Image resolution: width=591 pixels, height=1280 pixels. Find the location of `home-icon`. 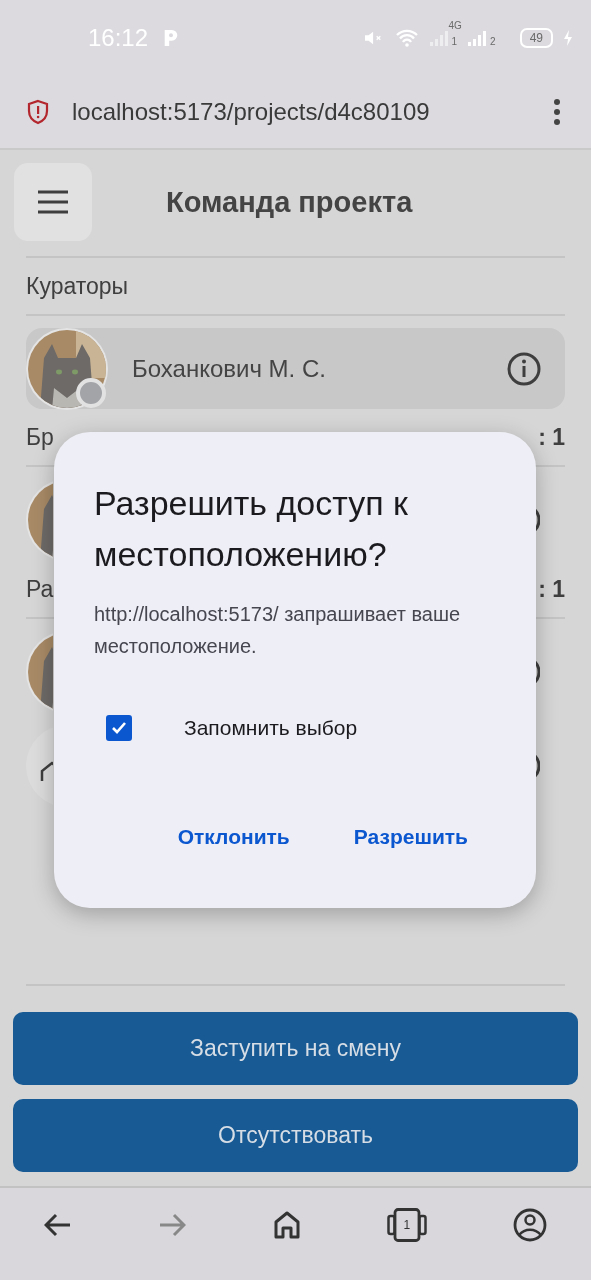

home-icon is located at coordinates (286, 1225).